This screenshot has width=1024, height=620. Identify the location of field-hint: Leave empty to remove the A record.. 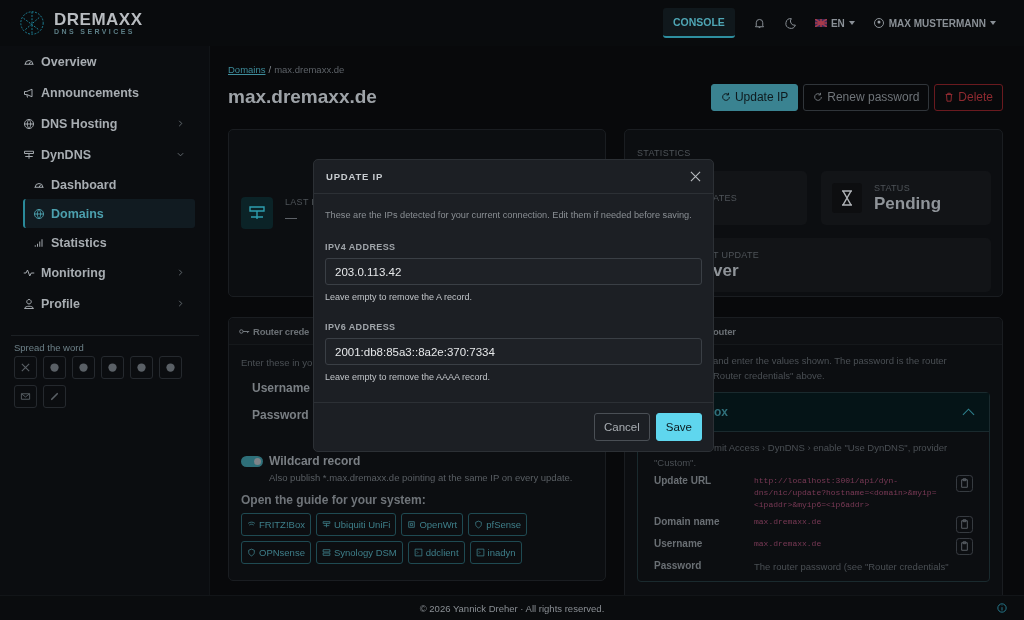
(399, 297).